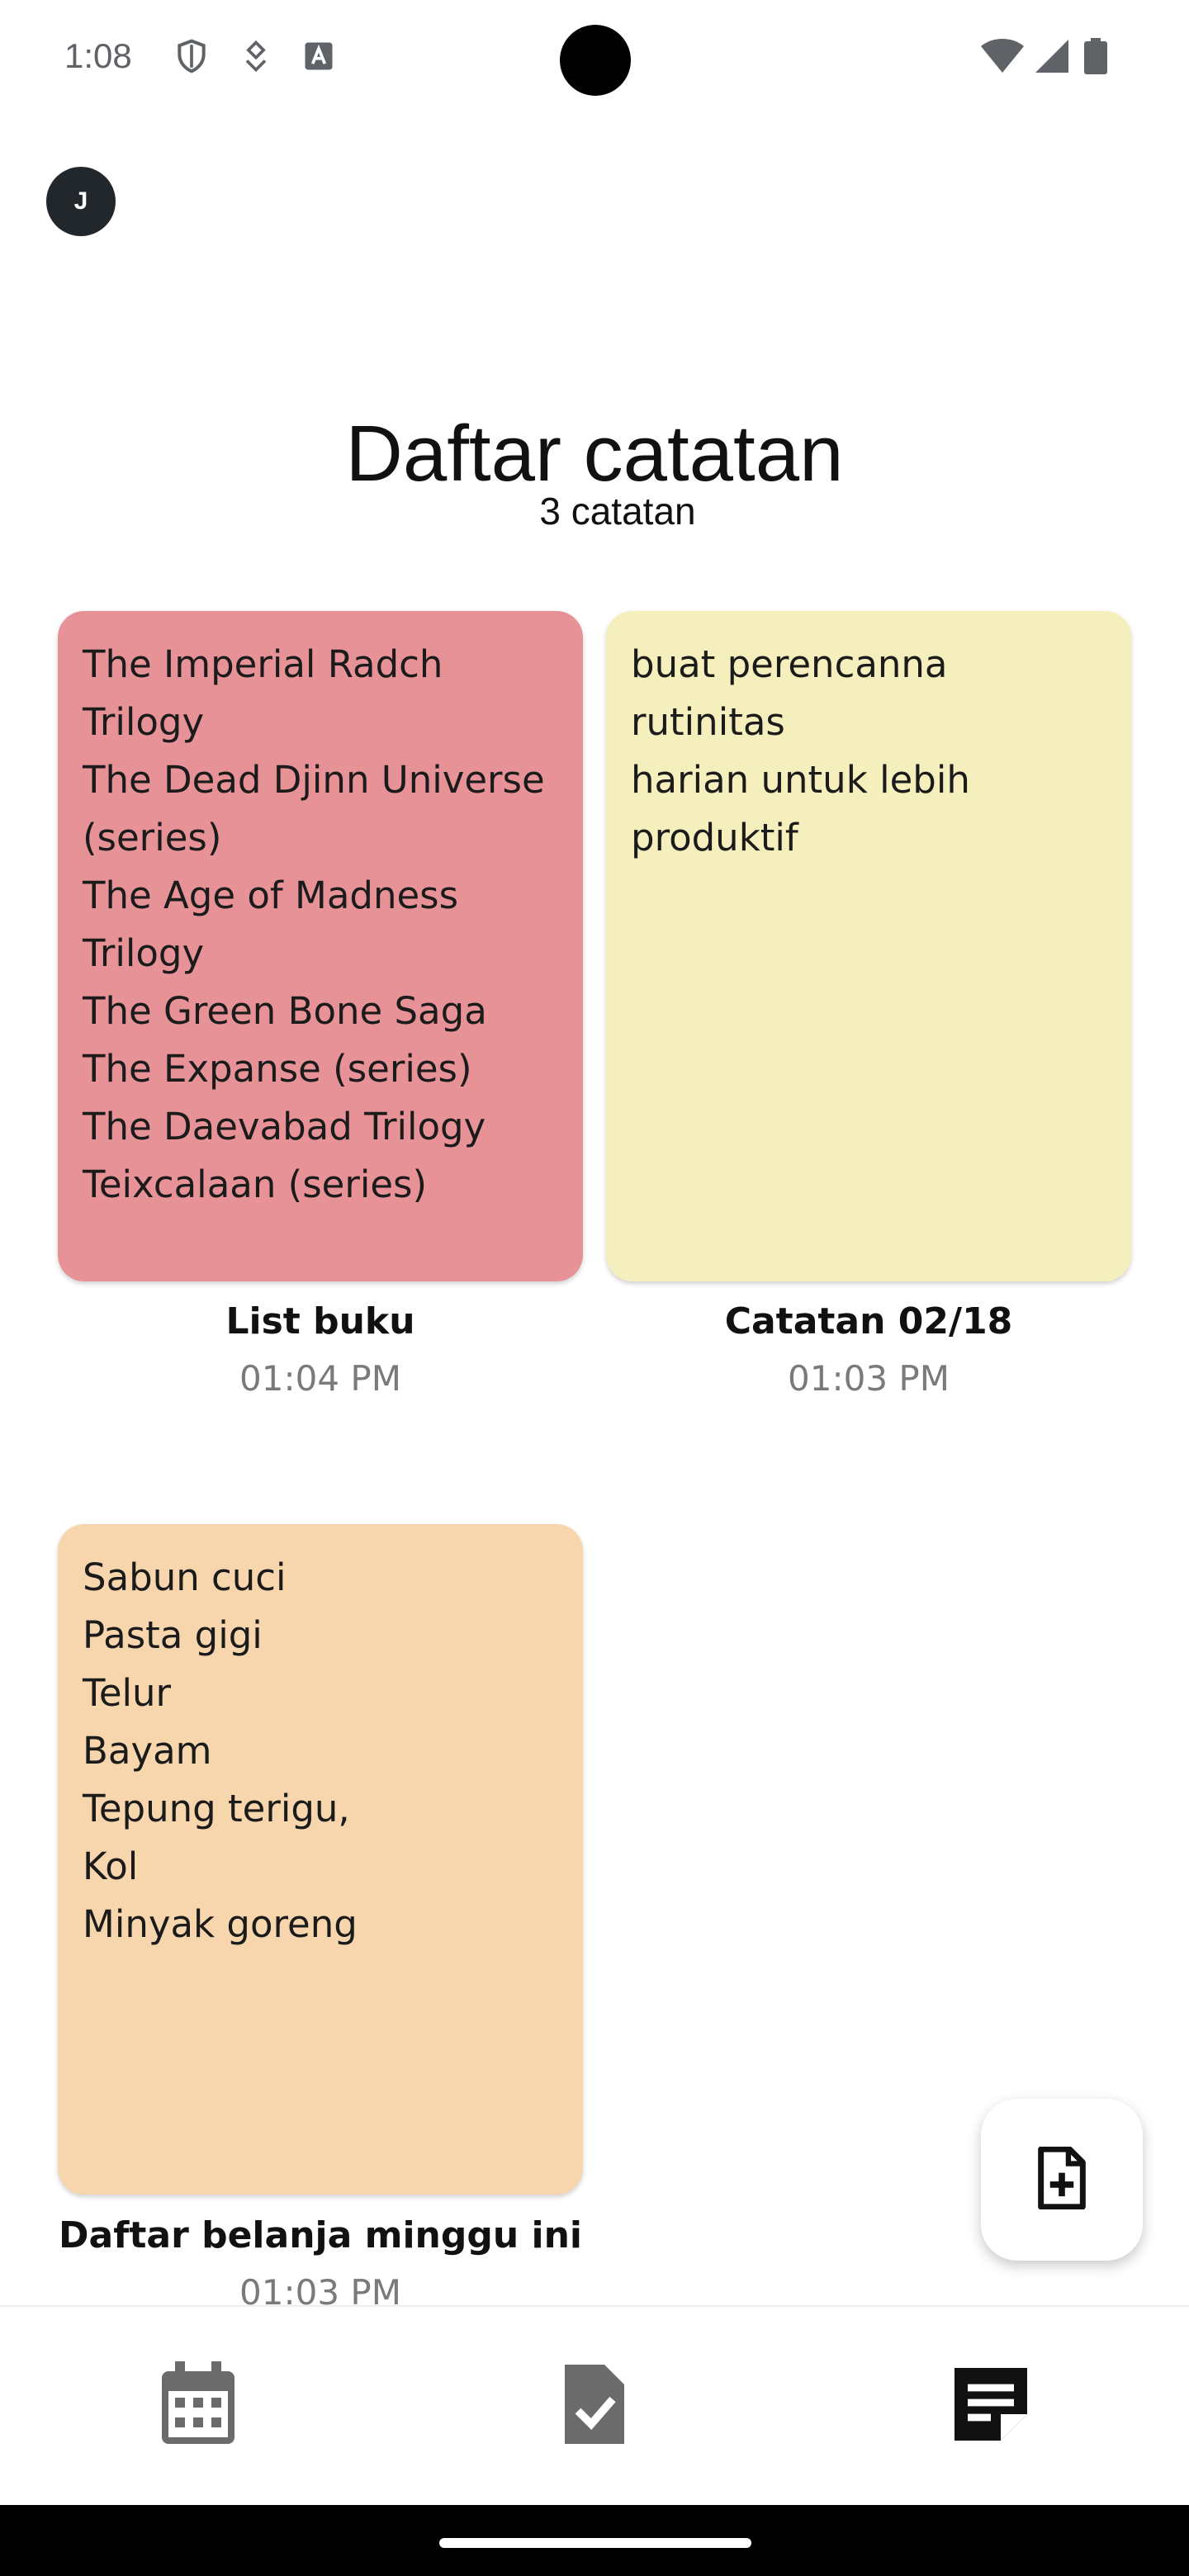 The height and width of the screenshot is (2576, 1189). Describe the element at coordinates (320, 2235) in the screenshot. I see `note-title: Daftar belanja minggu ini` at that location.